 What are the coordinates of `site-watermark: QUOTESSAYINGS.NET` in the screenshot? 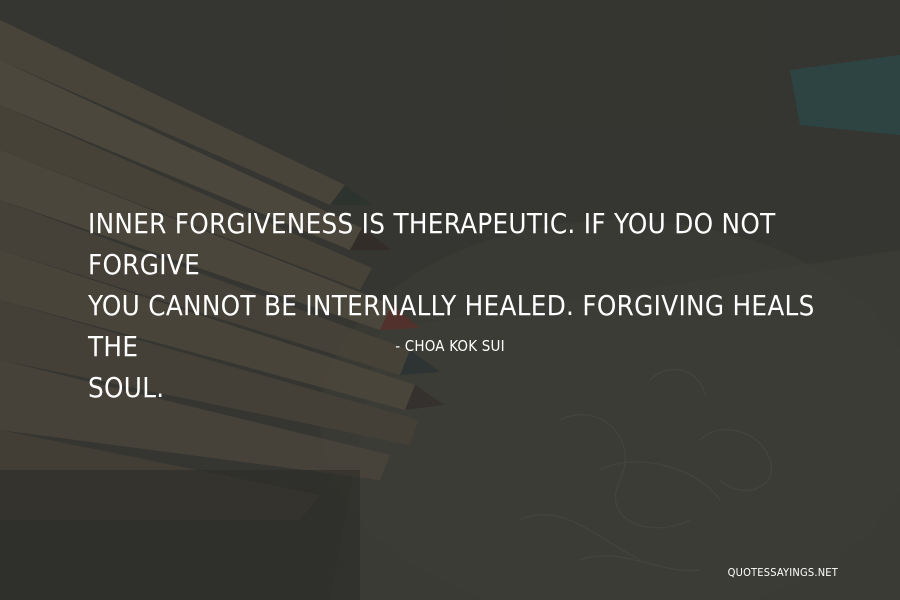 It's located at (782, 572).